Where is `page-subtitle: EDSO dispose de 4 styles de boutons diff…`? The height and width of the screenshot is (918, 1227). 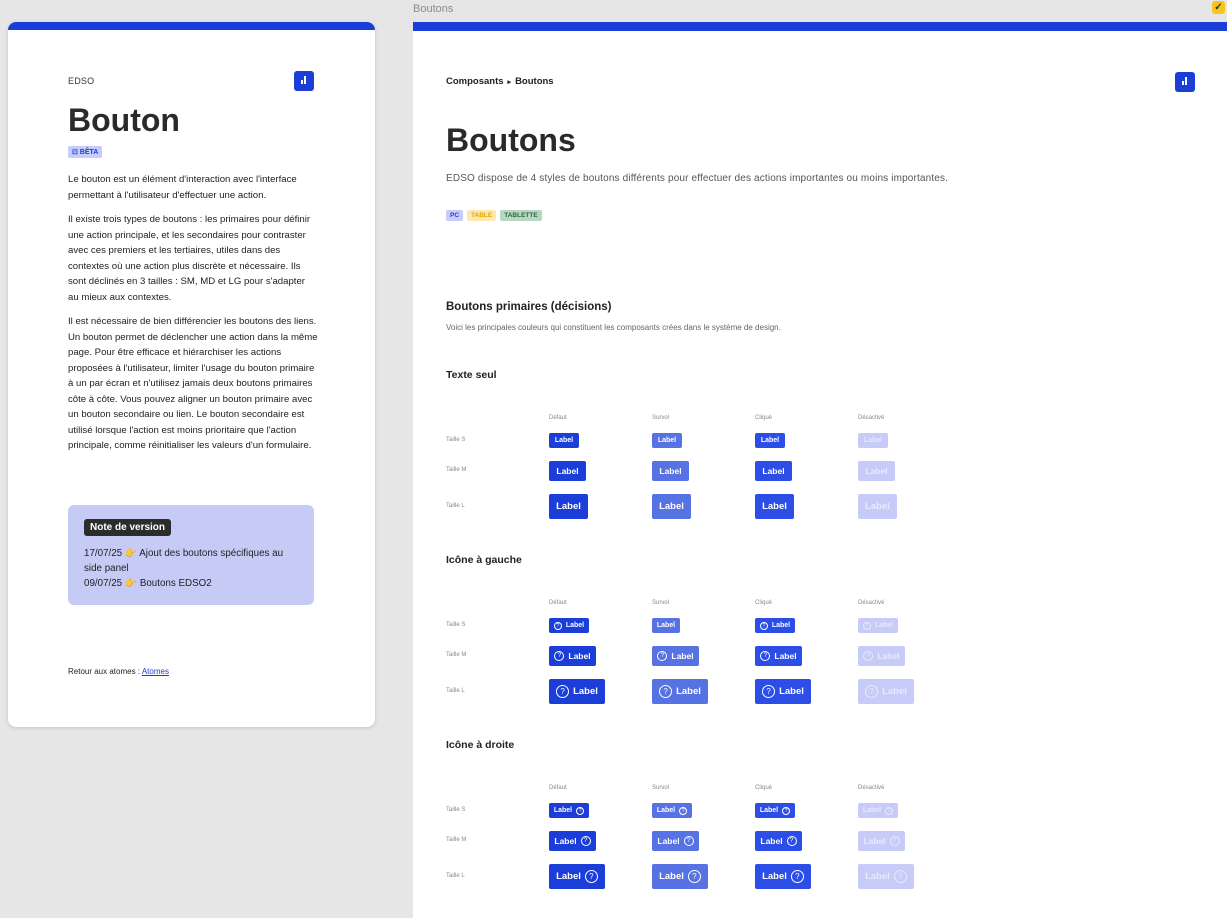
page-subtitle: EDSO dispose de 4 styles de boutons diff… is located at coordinates (697, 178).